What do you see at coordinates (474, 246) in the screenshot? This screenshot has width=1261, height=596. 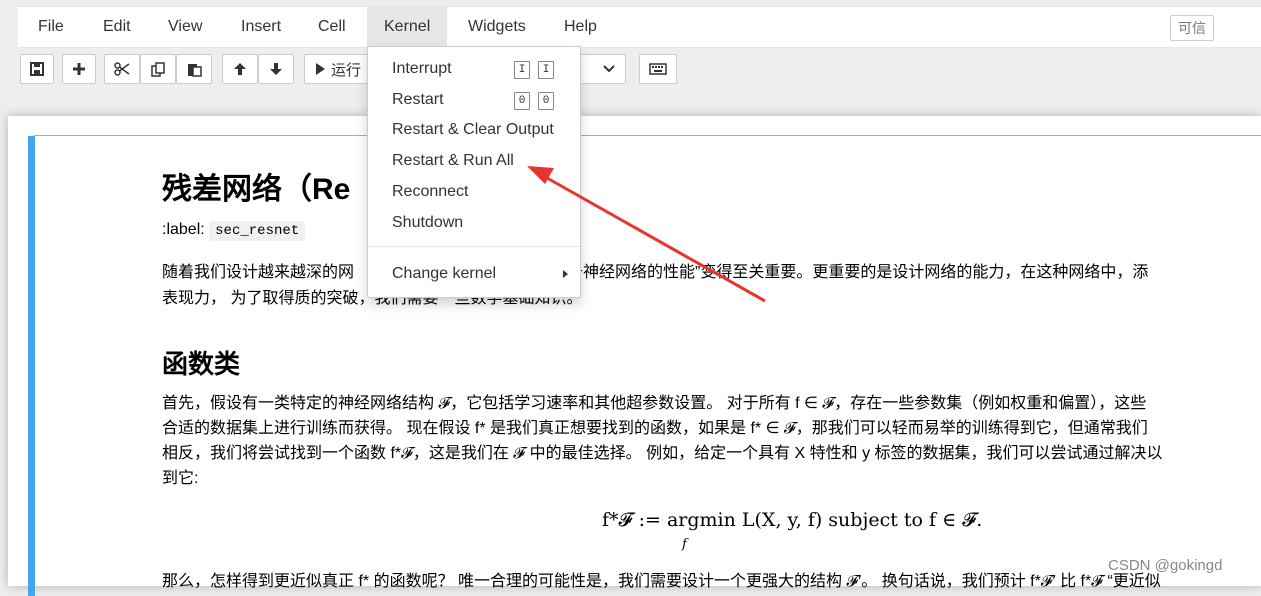 I see `menu-divider` at bounding box center [474, 246].